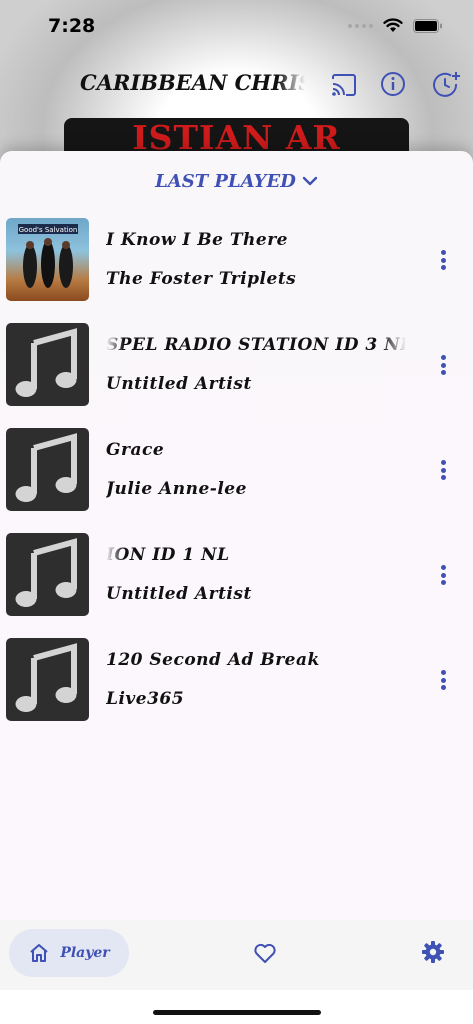  Describe the element at coordinates (176, 489) in the screenshot. I see `track-artist: Julie Anne-lee` at that location.